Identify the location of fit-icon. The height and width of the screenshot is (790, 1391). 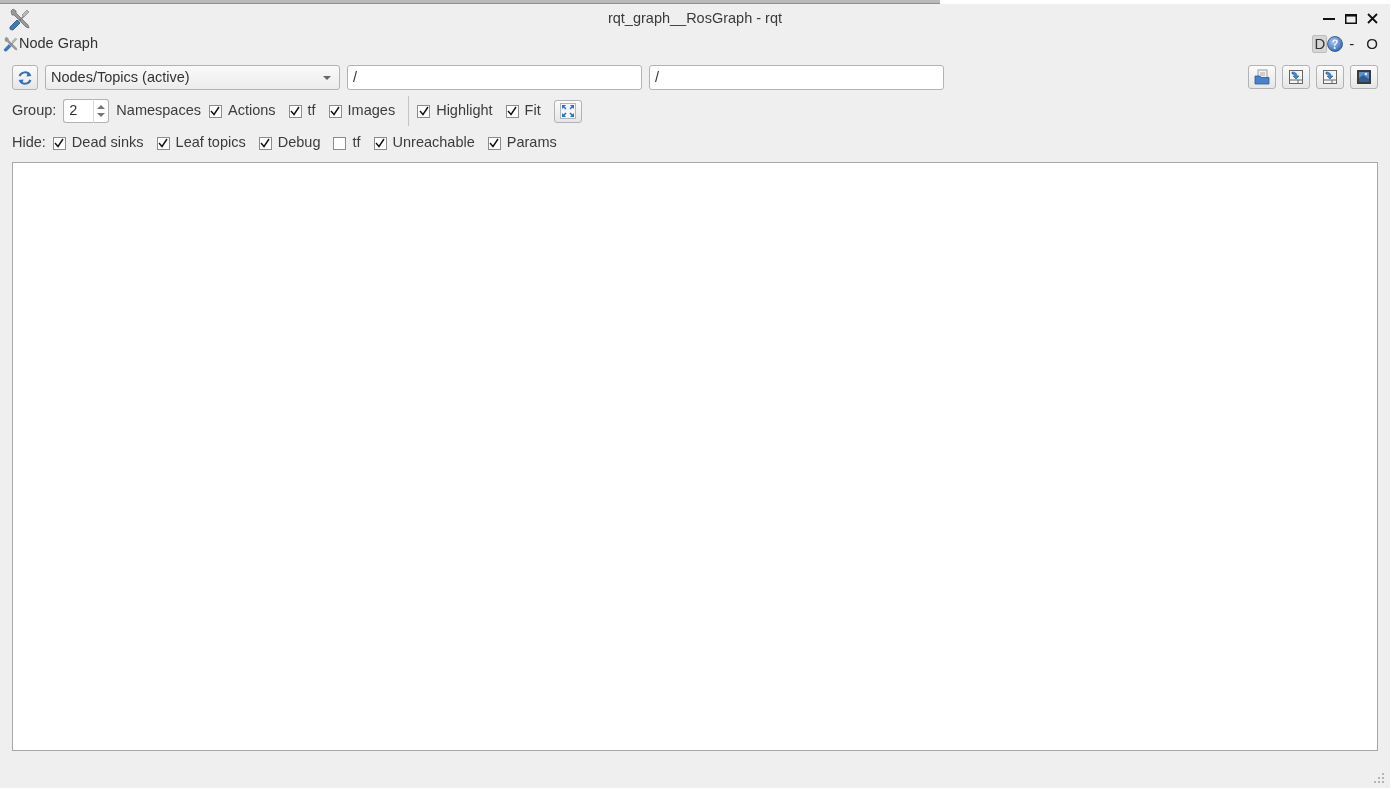
(567, 111).